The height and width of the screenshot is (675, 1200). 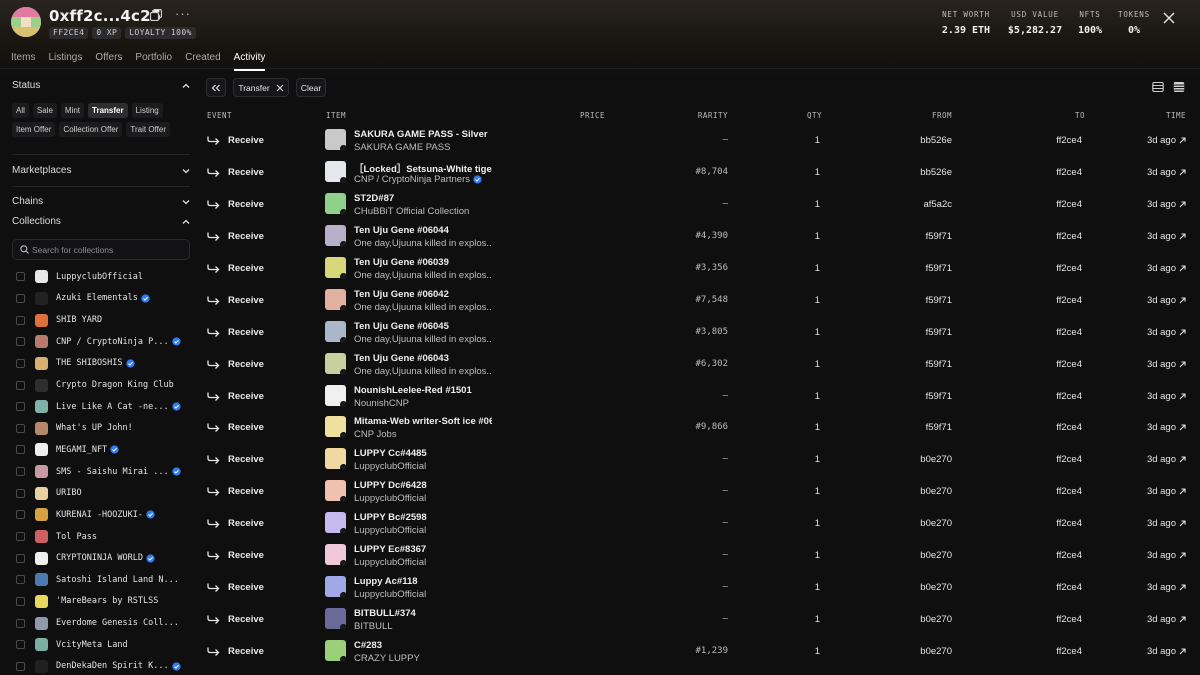 What do you see at coordinates (101, 201) in the screenshot?
I see `chains-section-header: Chains` at bounding box center [101, 201].